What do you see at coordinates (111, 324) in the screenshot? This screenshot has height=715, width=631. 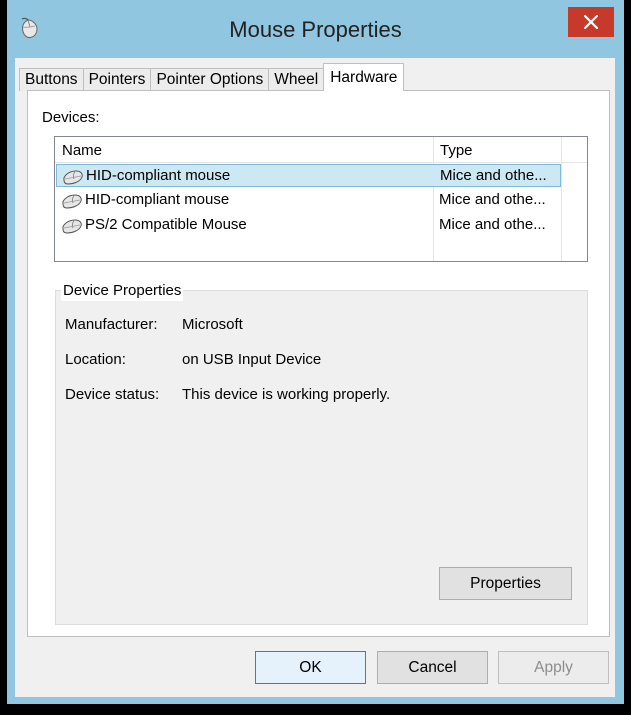 I see `manufacturer-label: Manufacturer:` at bounding box center [111, 324].